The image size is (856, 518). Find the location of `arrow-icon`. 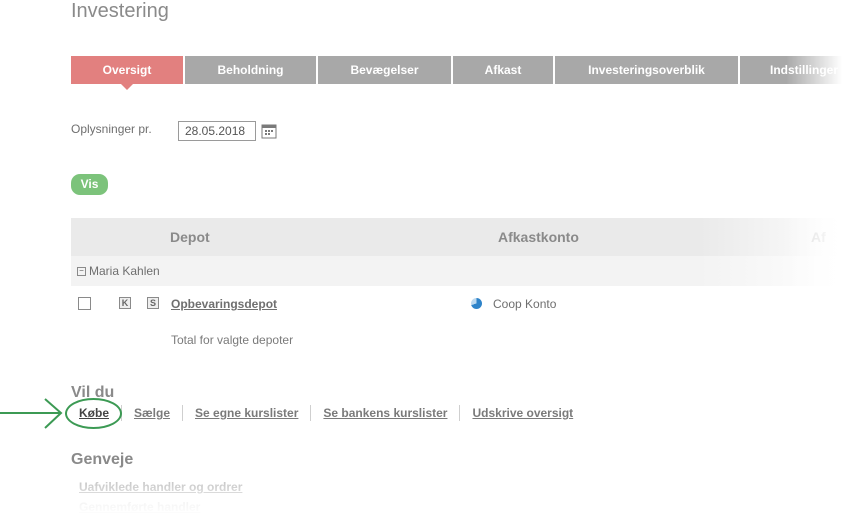

arrow-icon is located at coordinates (31, 413).